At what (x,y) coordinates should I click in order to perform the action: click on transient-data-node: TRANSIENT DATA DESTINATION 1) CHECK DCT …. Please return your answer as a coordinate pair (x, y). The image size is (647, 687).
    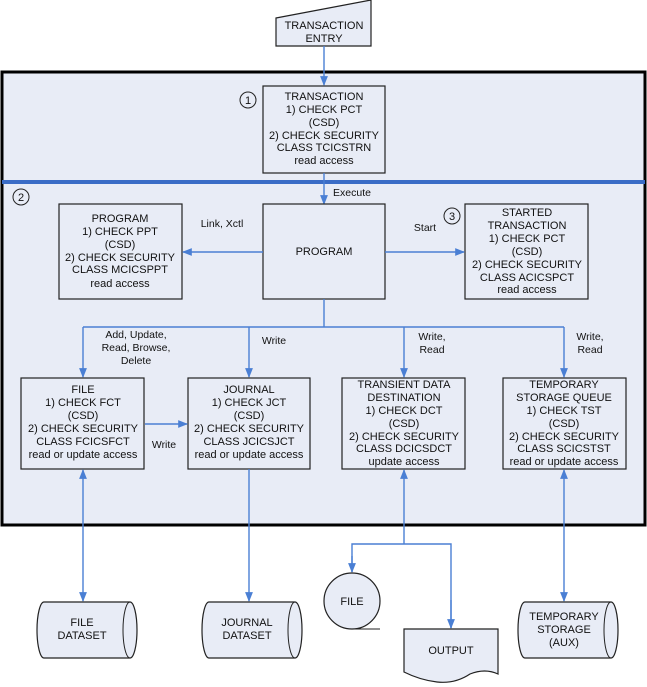
    Looking at the image, I should click on (403, 423).